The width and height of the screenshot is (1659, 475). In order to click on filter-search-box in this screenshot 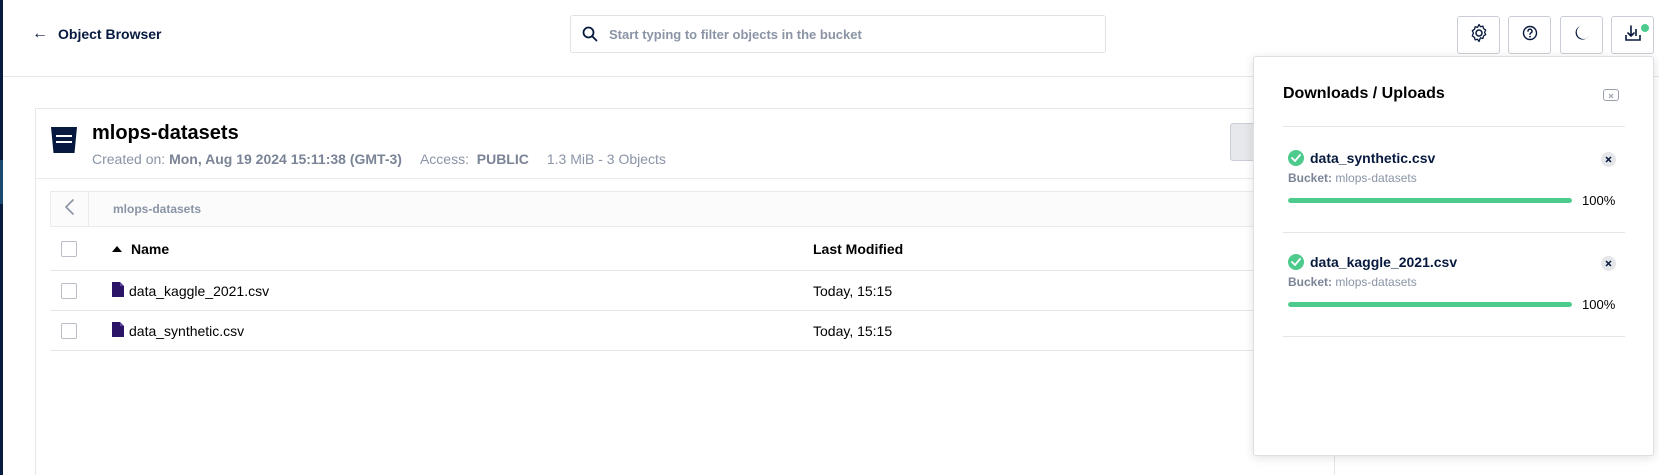, I will do `click(838, 34)`.